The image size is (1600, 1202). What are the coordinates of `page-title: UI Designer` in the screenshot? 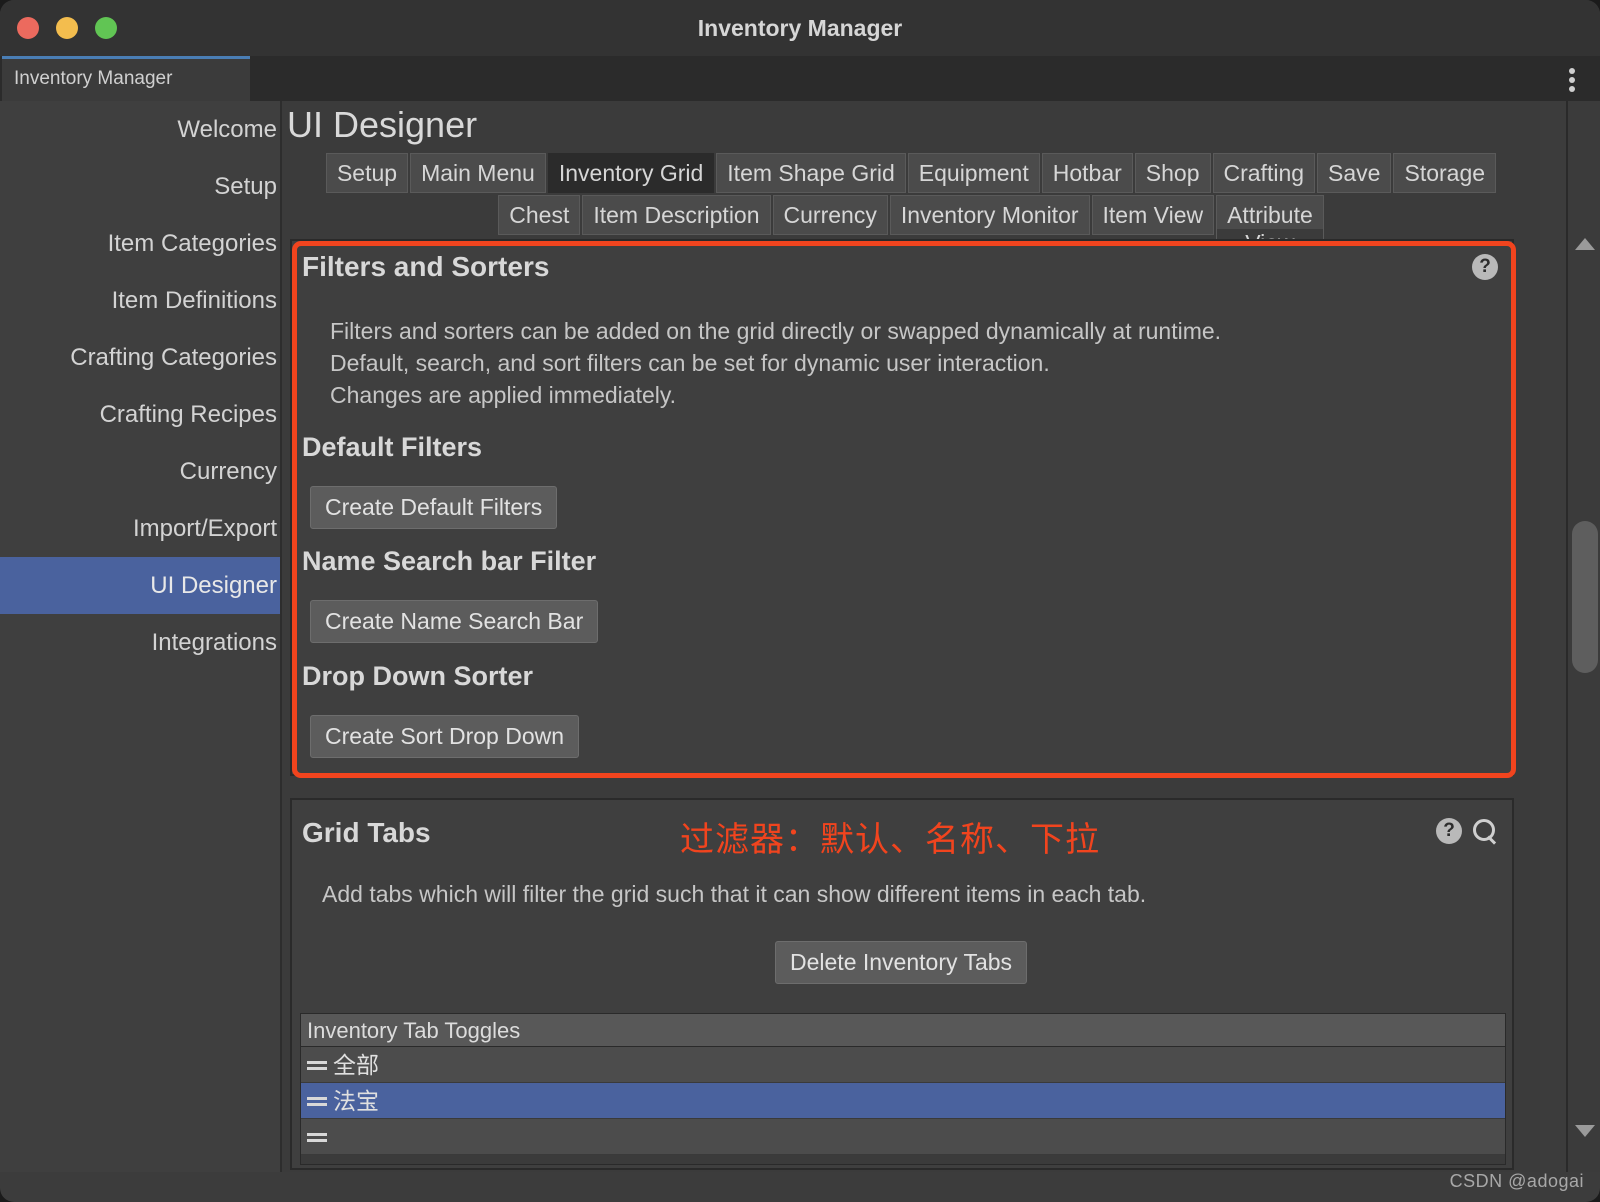 It's located at (382, 124).